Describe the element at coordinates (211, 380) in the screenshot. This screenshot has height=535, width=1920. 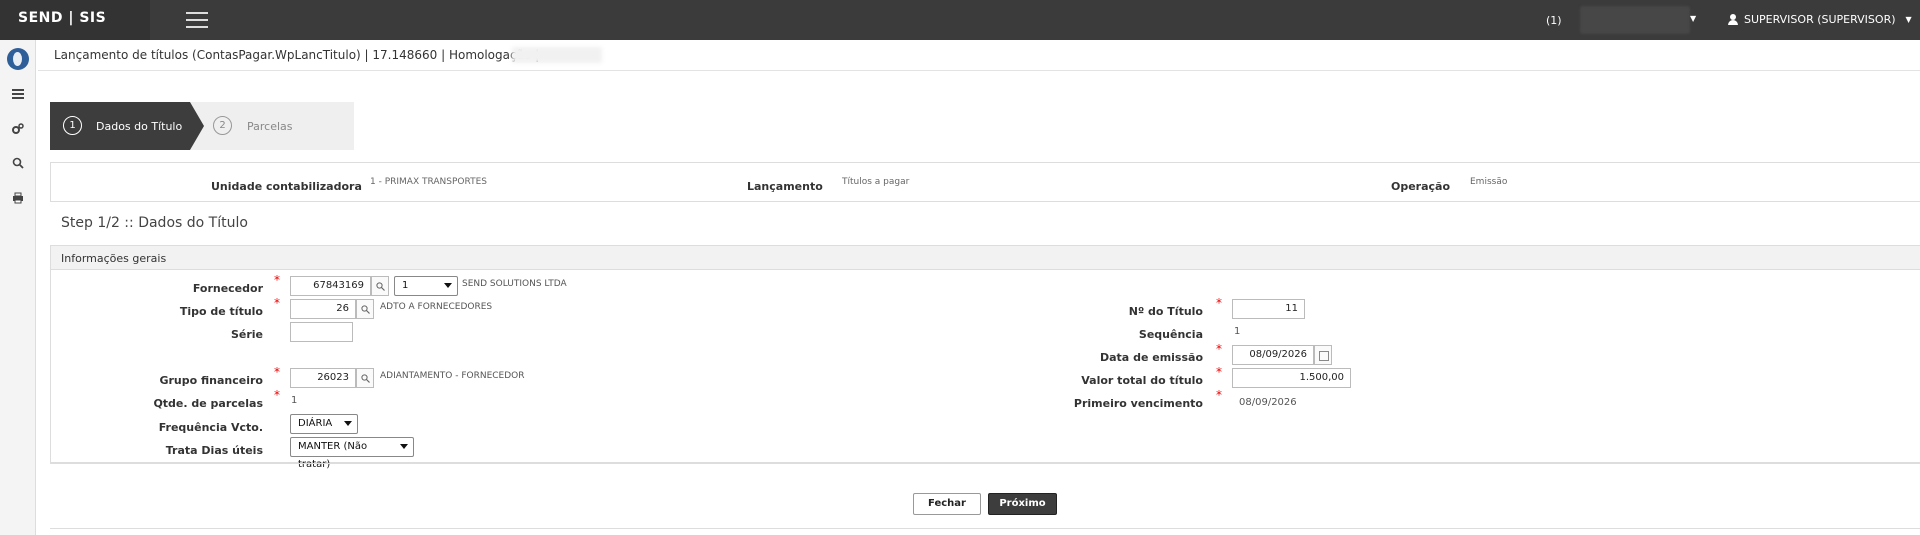
I see `grupo-financeiro-label: Grupo financeiro` at that location.